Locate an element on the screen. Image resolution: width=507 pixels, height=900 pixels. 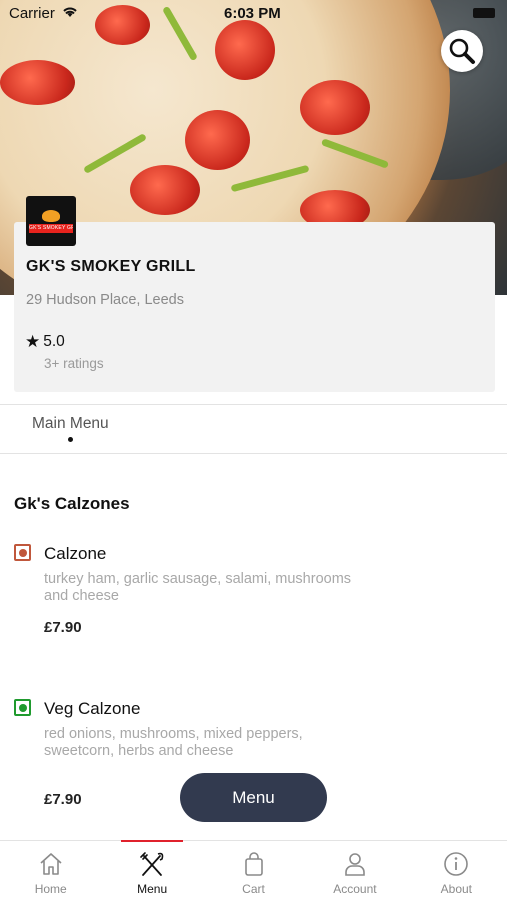
flame-icon is located at coordinates (51, 215).